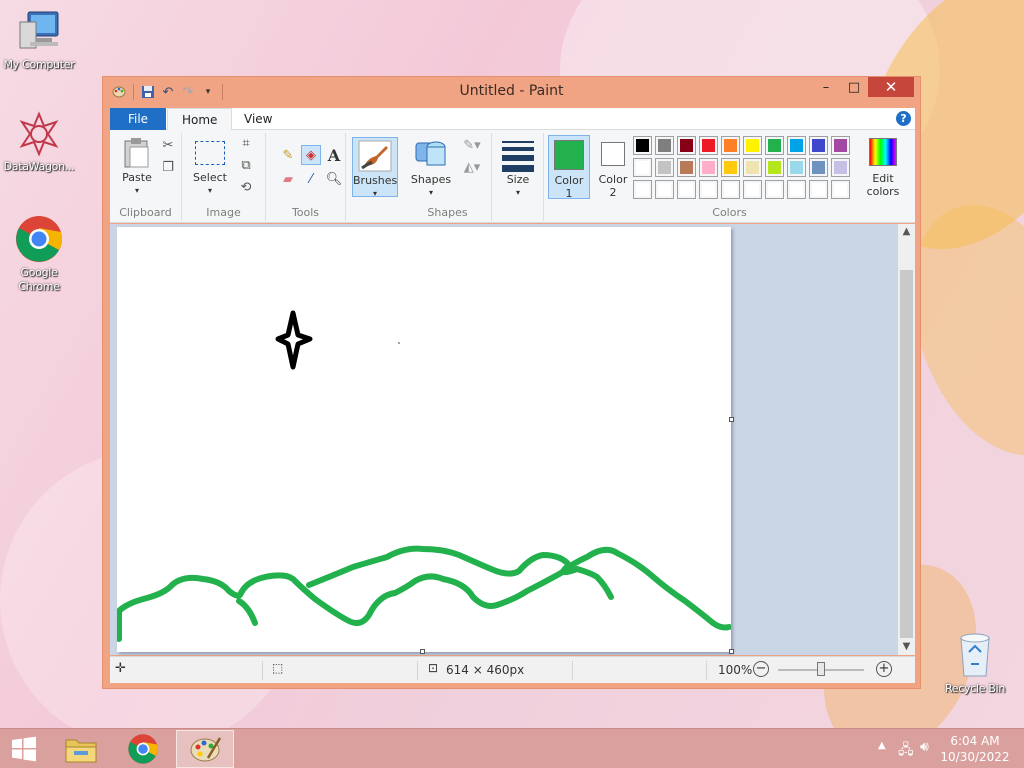  I want to click on tools-group: ✎ ◈ A ▰ ⁄ 🔍︎ Tools, so click(306, 177).